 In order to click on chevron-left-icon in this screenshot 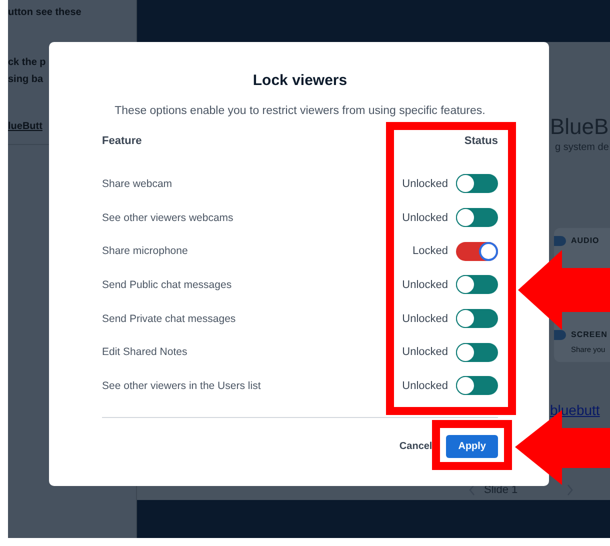, I will do `click(472, 490)`.